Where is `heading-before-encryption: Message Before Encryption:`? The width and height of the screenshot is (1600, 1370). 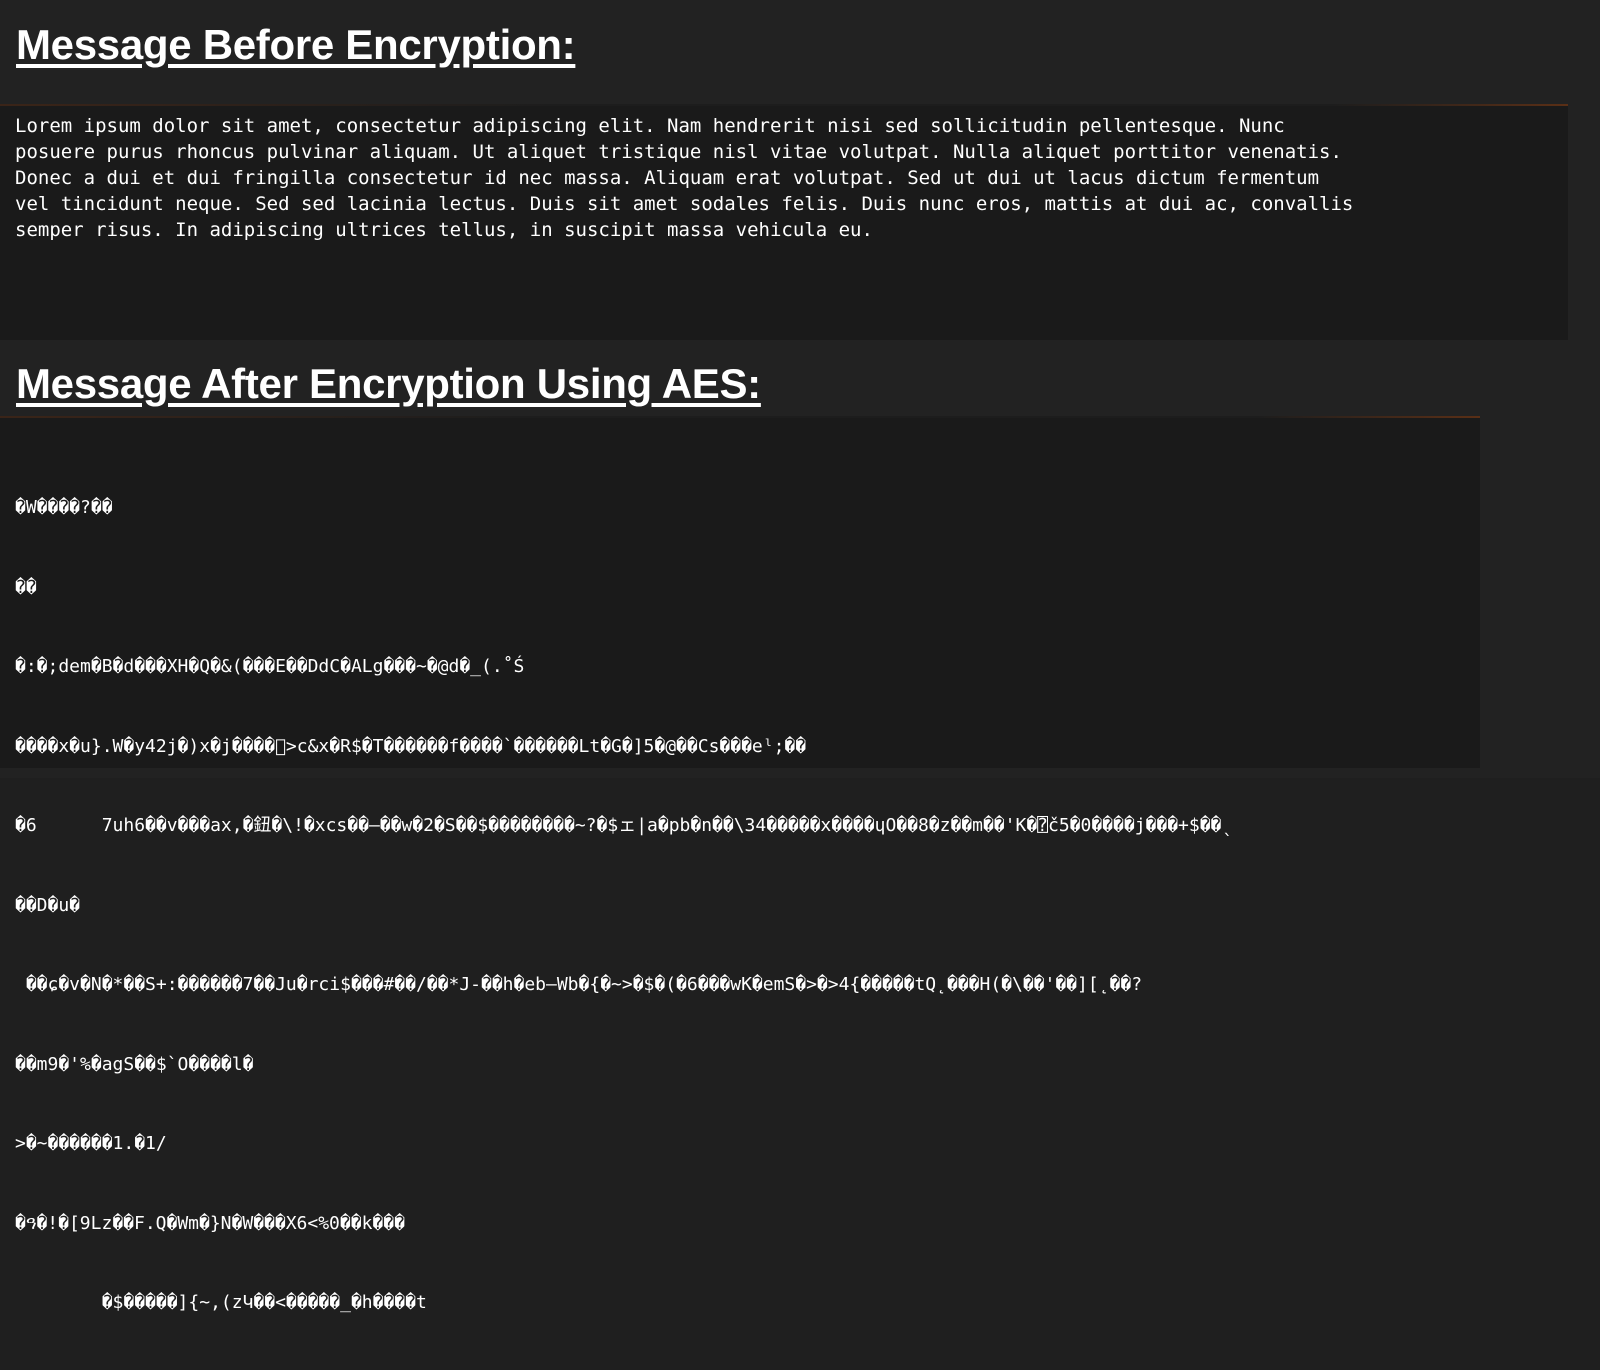 heading-before-encryption: Message Before Encryption: is located at coordinates (296, 44).